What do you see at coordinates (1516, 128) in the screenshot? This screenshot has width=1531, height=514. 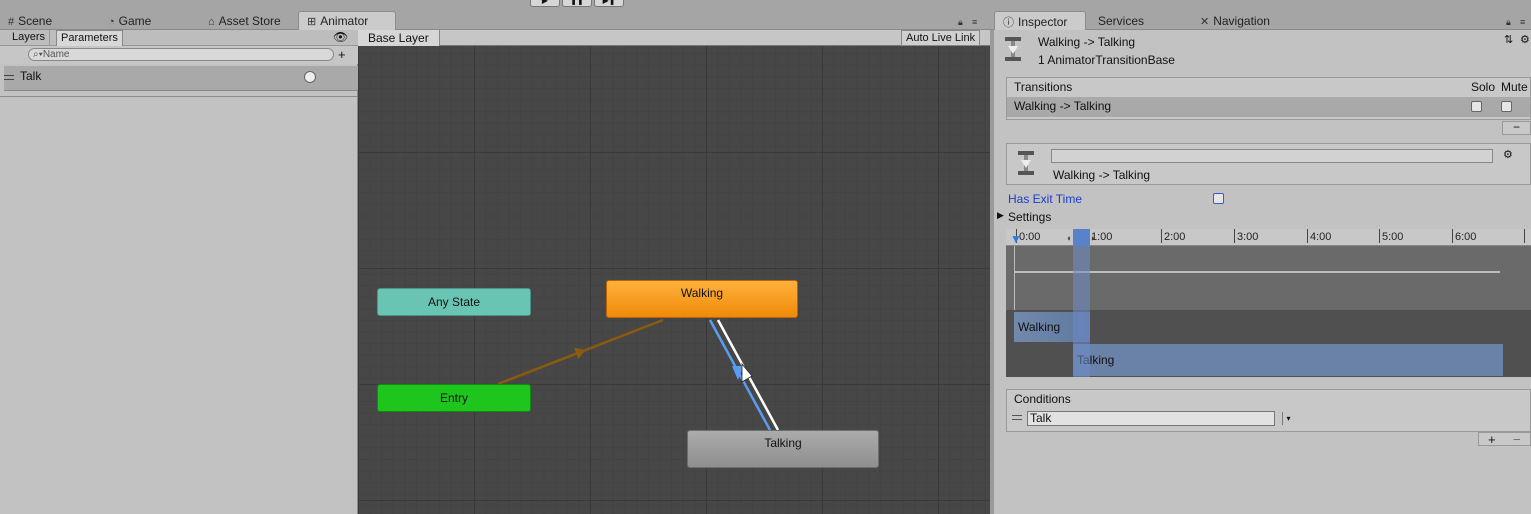 I see `remove-transition-button: −` at bounding box center [1516, 128].